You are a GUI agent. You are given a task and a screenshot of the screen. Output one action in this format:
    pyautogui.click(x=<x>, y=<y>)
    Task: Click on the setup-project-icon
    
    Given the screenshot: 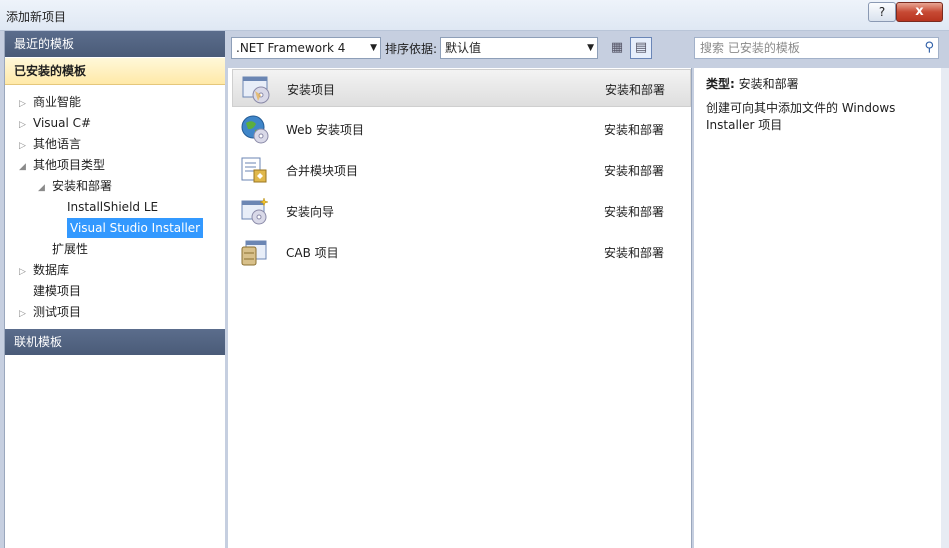 What is the action you would take?
    pyautogui.click(x=256, y=89)
    